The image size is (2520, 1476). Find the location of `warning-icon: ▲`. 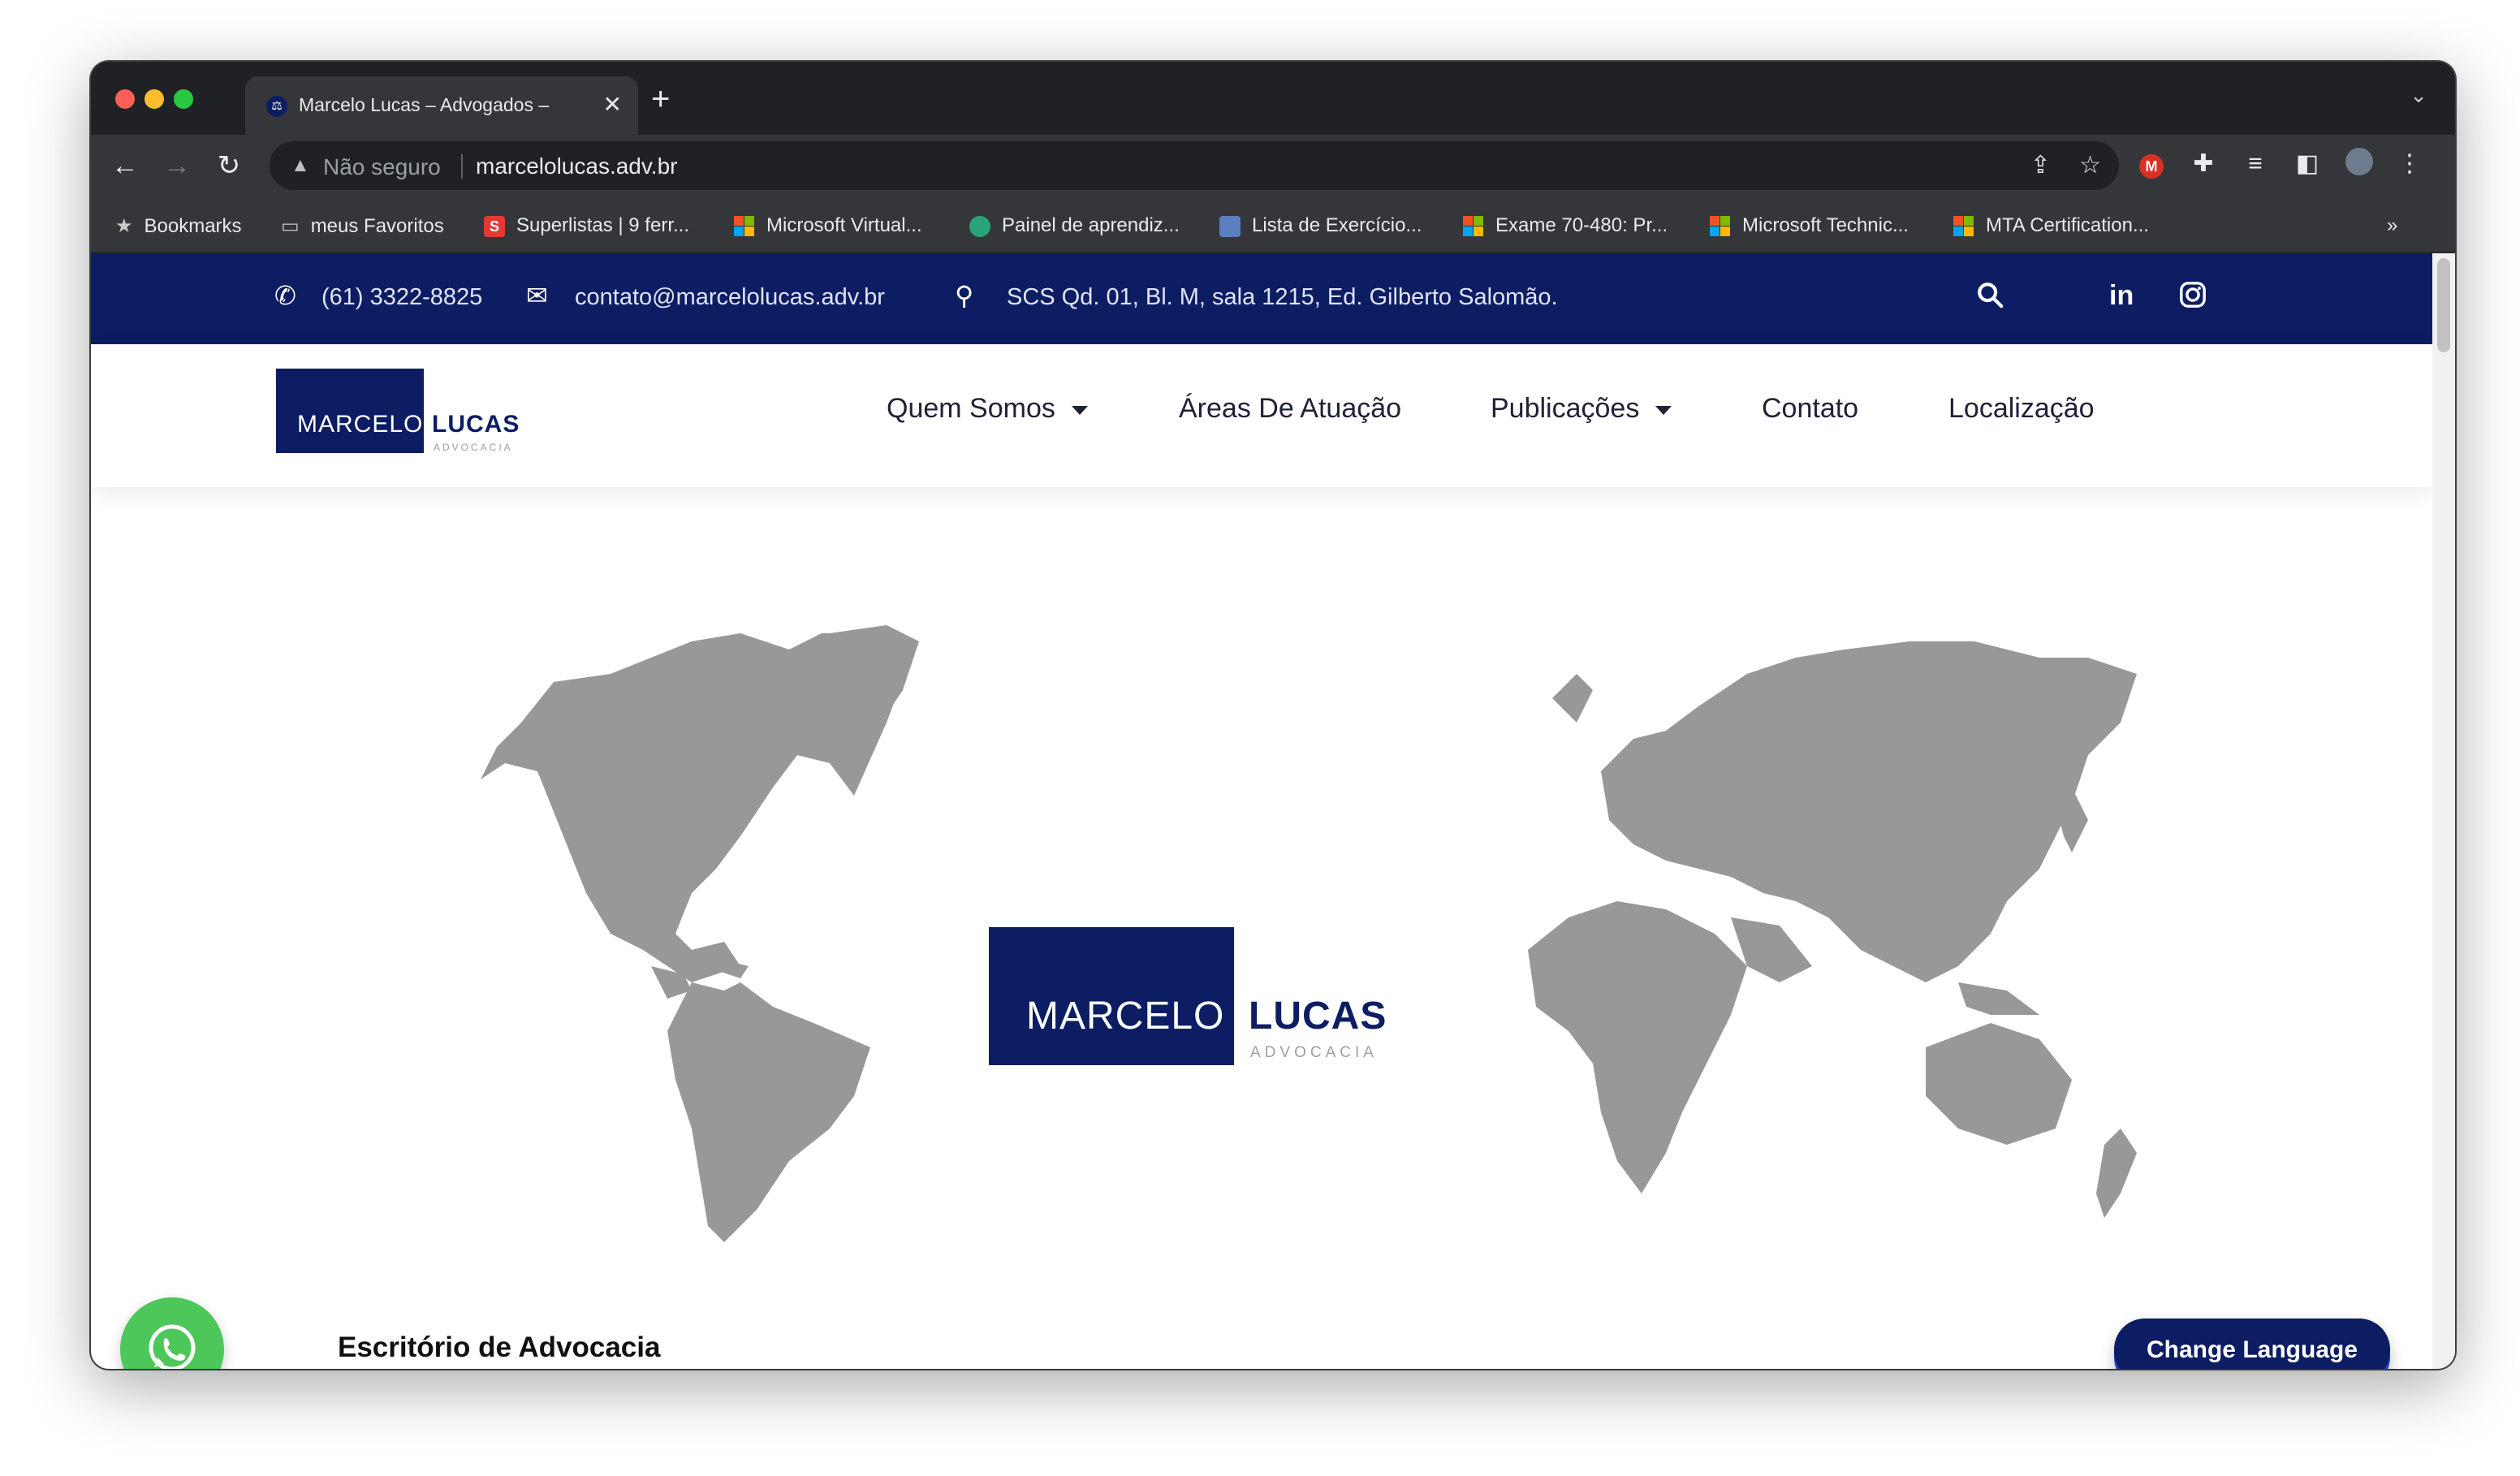

warning-icon: ▲ is located at coordinates (300, 165).